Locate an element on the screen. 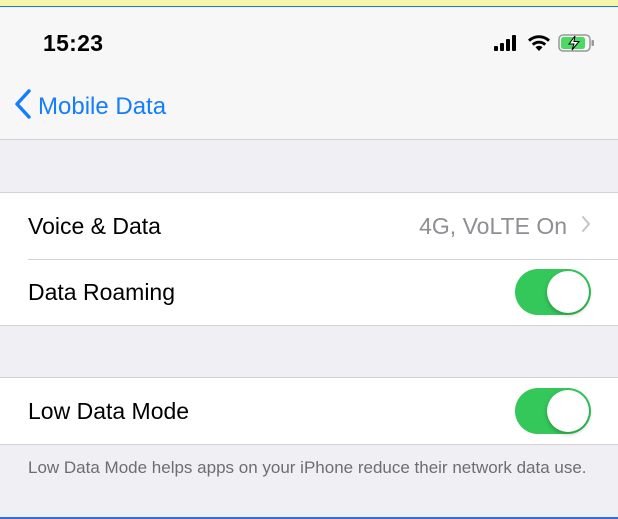 The image size is (618, 519). top-edge is located at coordinates (309, 3).